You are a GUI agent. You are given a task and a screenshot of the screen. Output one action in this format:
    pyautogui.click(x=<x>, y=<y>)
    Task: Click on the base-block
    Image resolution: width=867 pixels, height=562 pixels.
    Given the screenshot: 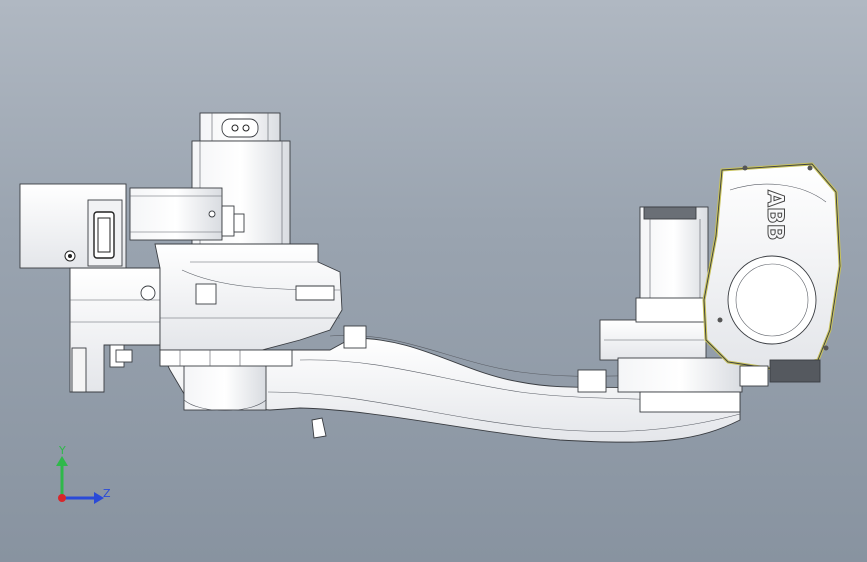 What is the action you would take?
    pyautogui.click(x=115, y=330)
    